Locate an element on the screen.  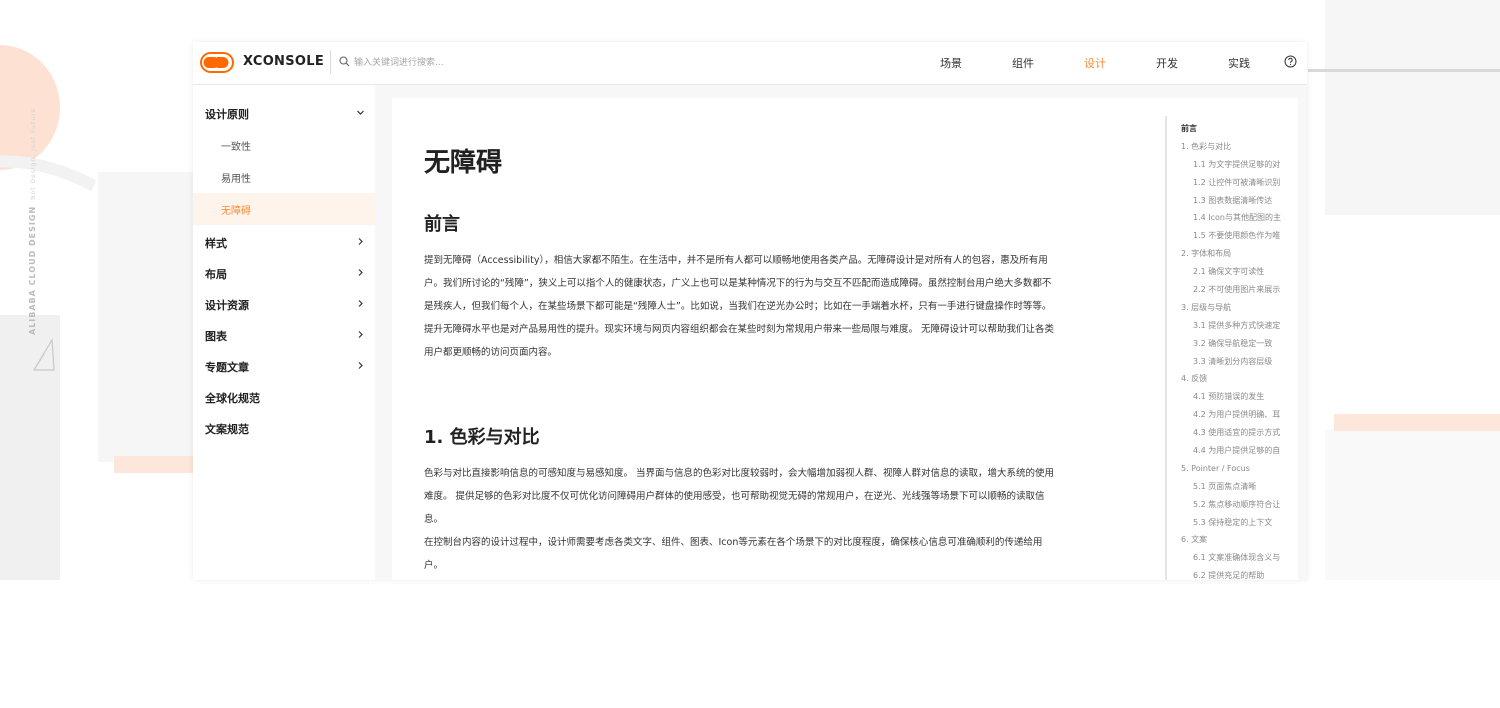
sidebar-group-layout: 布局 is located at coordinates (284, 274).